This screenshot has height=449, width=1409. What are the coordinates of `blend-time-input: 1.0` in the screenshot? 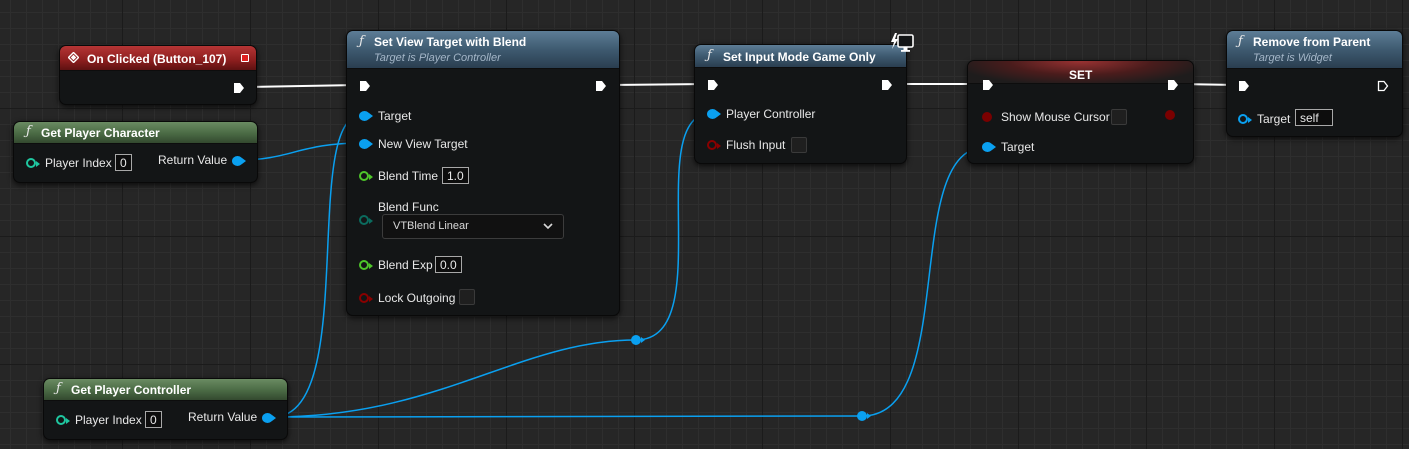 It's located at (455, 175).